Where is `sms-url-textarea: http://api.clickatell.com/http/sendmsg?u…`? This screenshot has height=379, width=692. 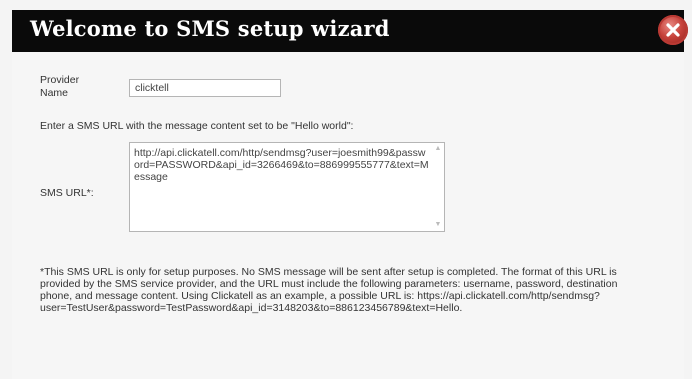 sms-url-textarea: http://api.clickatell.com/http/sendmsg?u… is located at coordinates (287, 187).